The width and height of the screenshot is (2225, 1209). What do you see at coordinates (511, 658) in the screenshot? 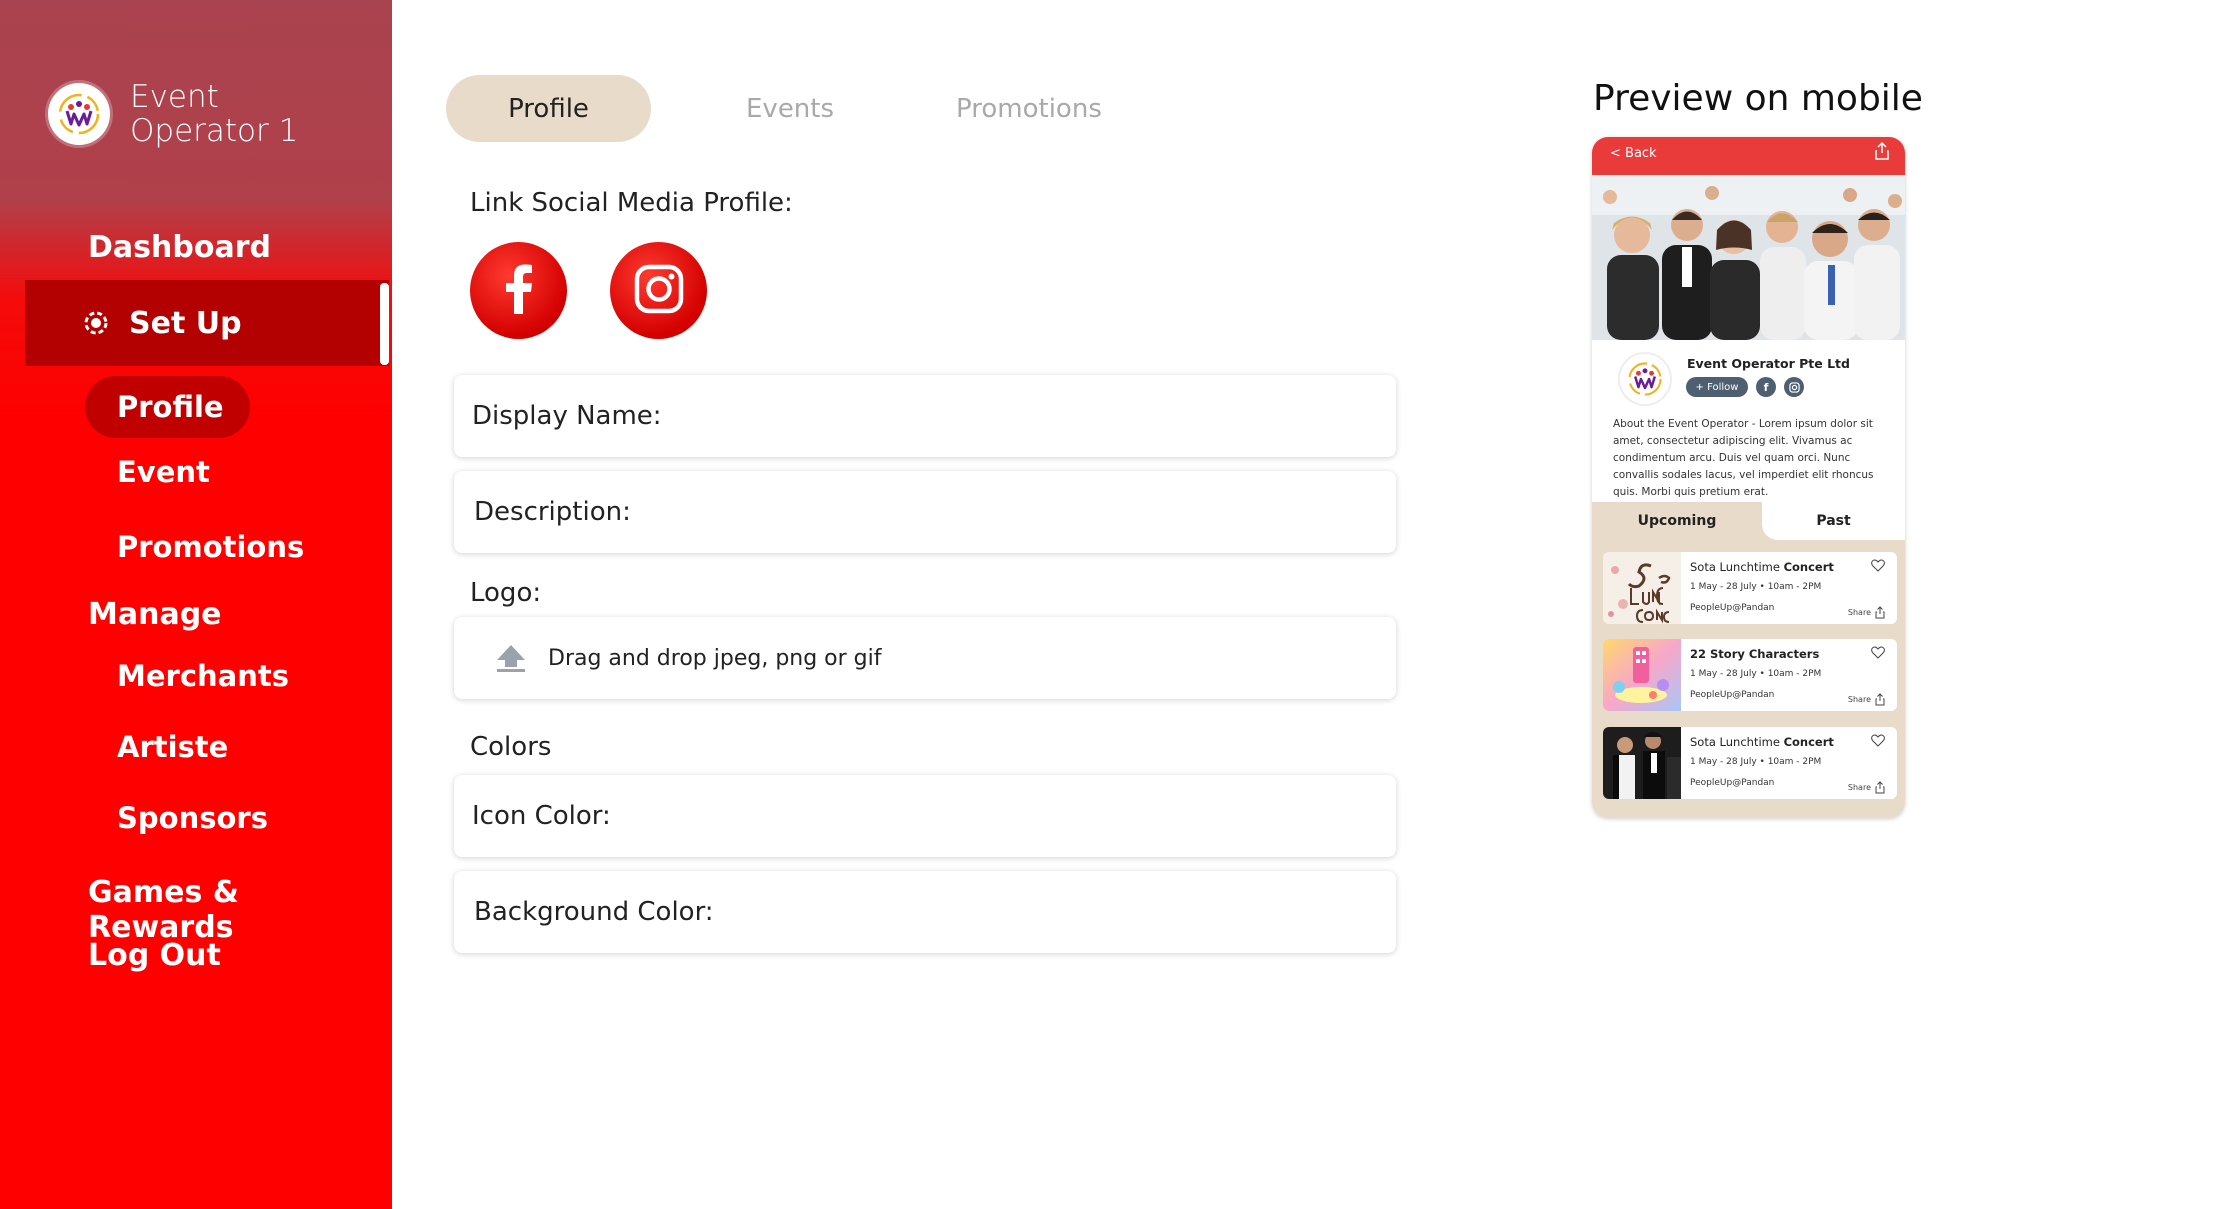
I see `upload-icon` at bounding box center [511, 658].